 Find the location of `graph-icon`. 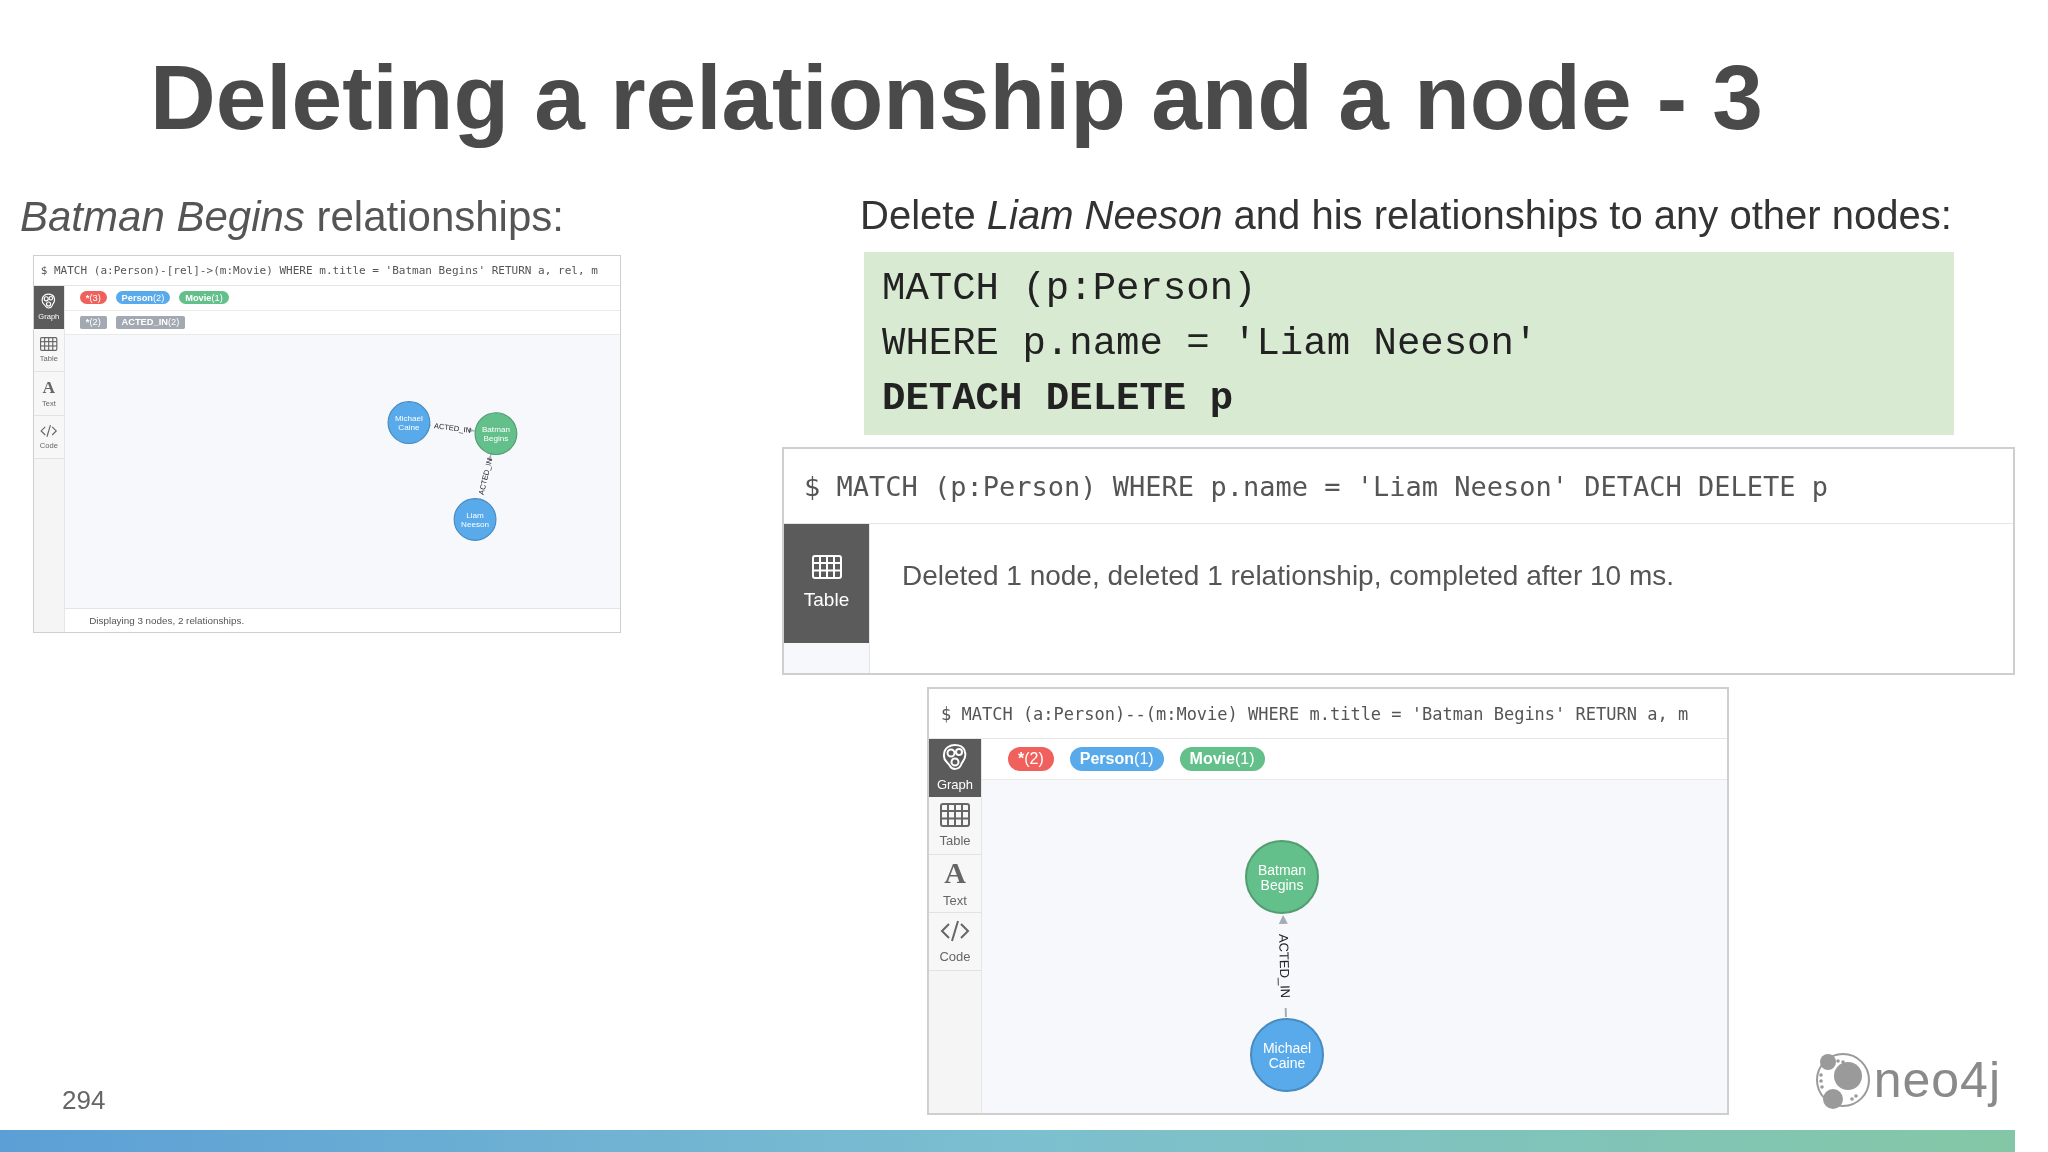

graph-icon is located at coordinates (955, 757).